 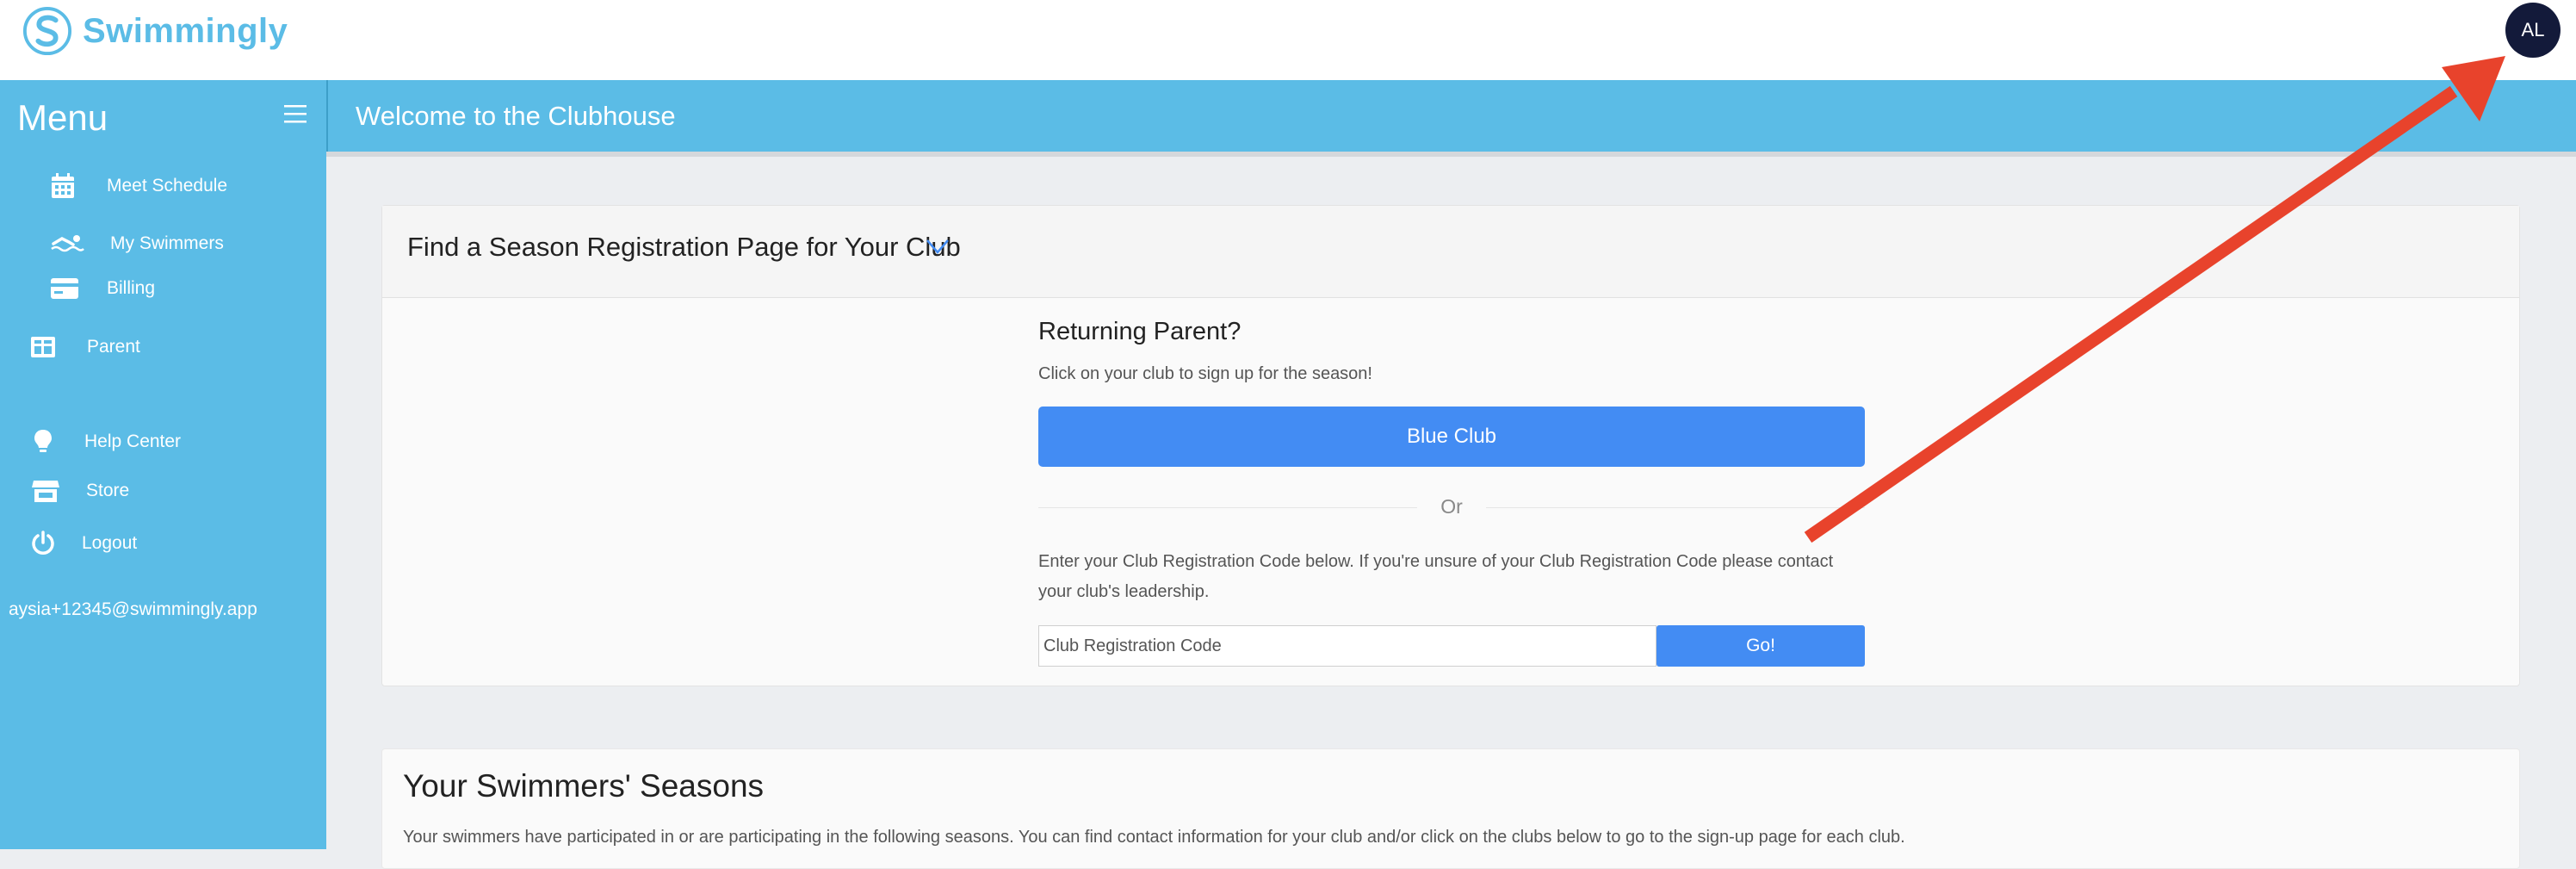 What do you see at coordinates (108, 490) in the screenshot?
I see `sidebar-item-label: Store` at bounding box center [108, 490].